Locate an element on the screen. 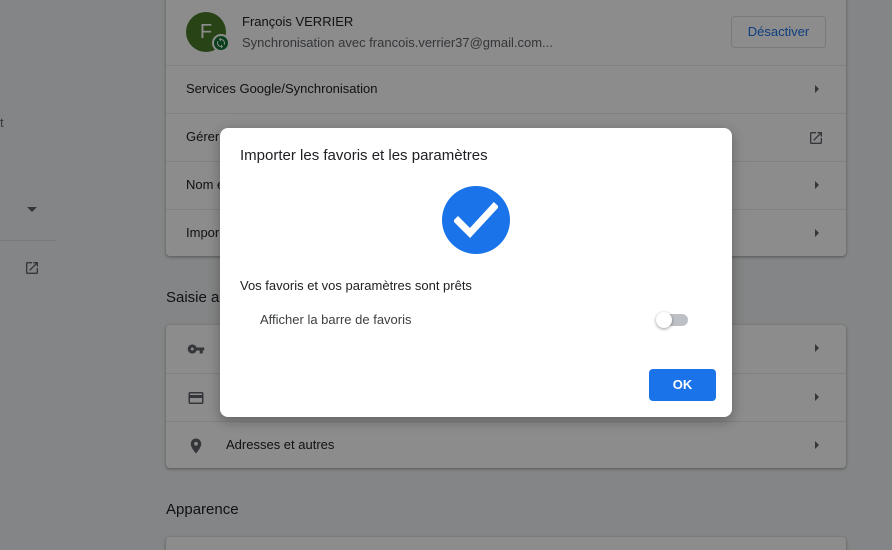 The height and width of the screenshot is (550, 892). check-circle-icon is located at coordinates (476, 220).